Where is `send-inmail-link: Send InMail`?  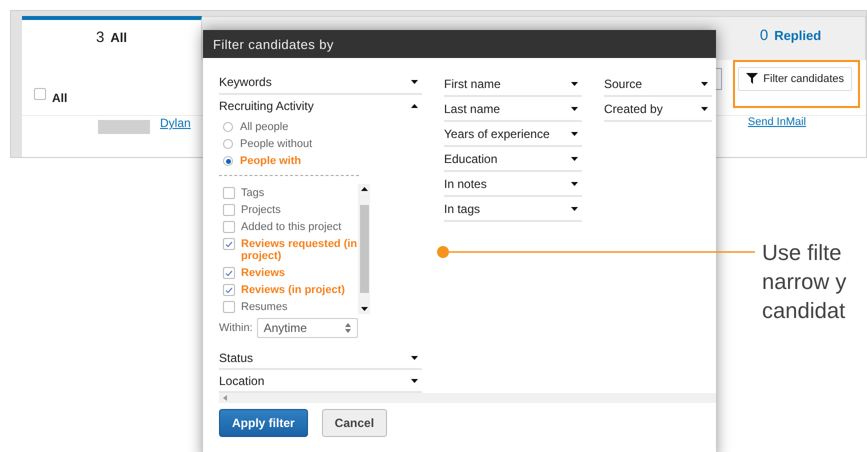 send-inmail-link: Send InMail is located at coordinates (777, 122).